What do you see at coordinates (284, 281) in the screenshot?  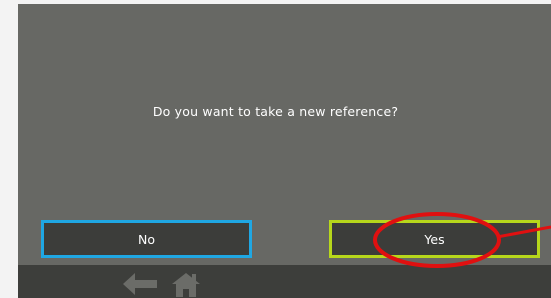 I see `bottom-nav-bar` at bounding box center [284, 281].